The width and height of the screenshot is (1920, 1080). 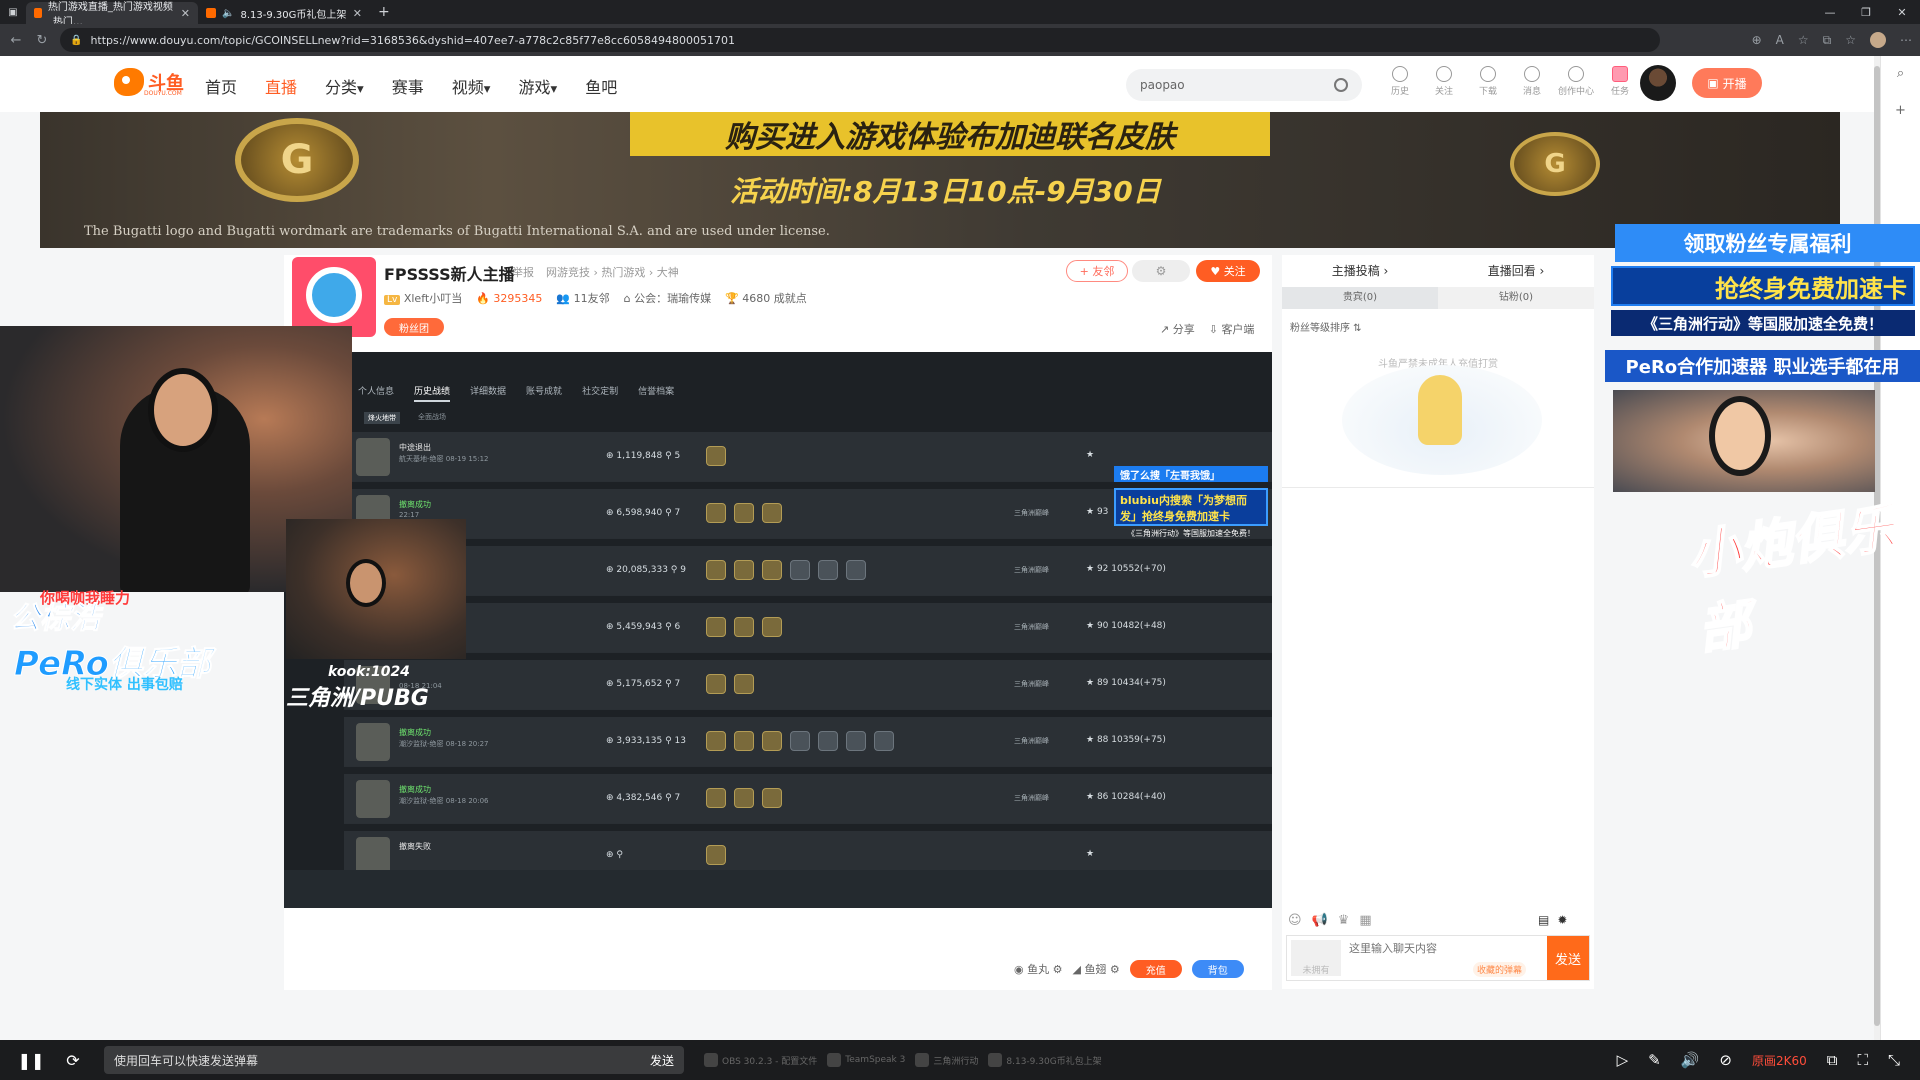 I want to click on zoom-icon: ⊕, so click(x=1757, y=40).